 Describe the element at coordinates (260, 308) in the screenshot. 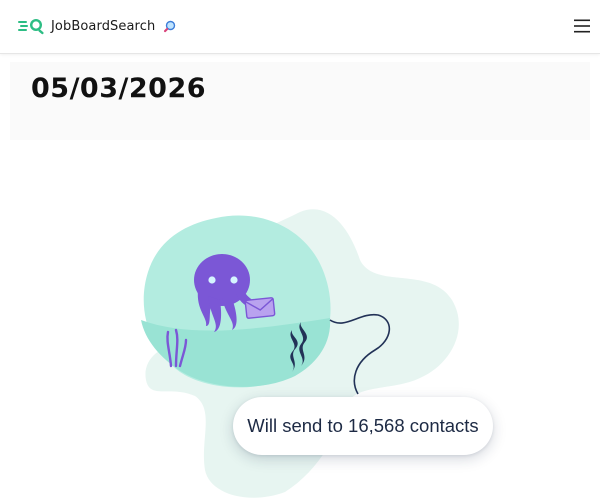

I see `envelope-icon` at that location.